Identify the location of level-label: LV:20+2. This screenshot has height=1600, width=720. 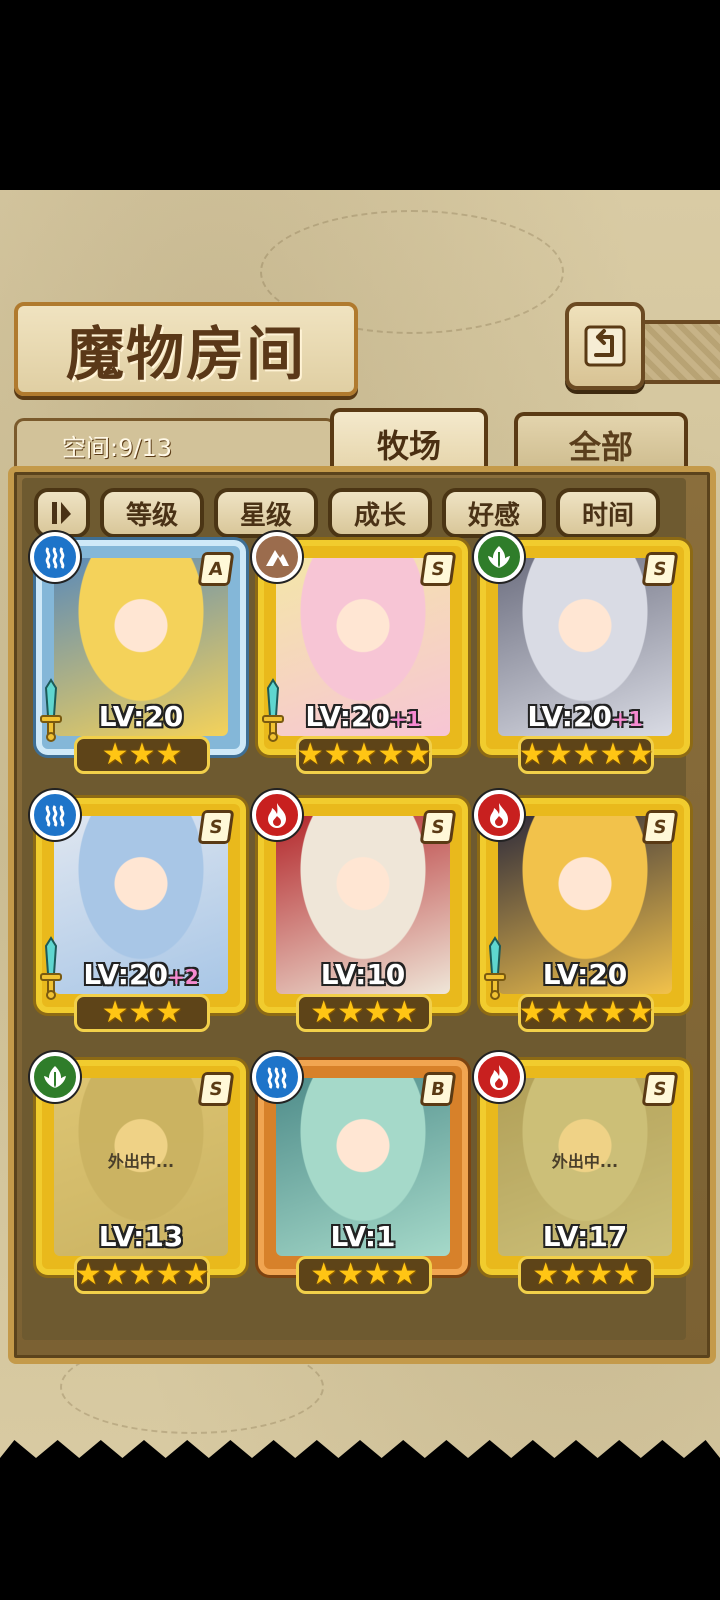
(141, 974).